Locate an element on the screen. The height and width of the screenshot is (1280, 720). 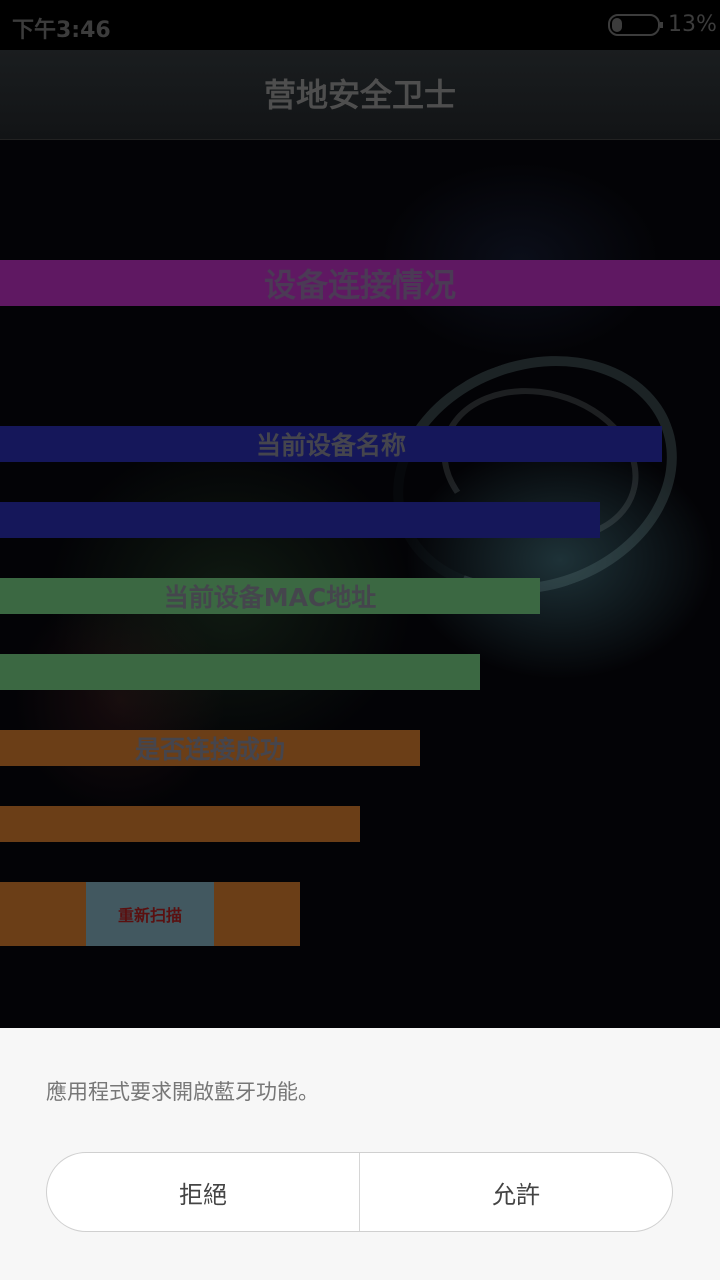
device-name-value is located at coordinates (300, 520).